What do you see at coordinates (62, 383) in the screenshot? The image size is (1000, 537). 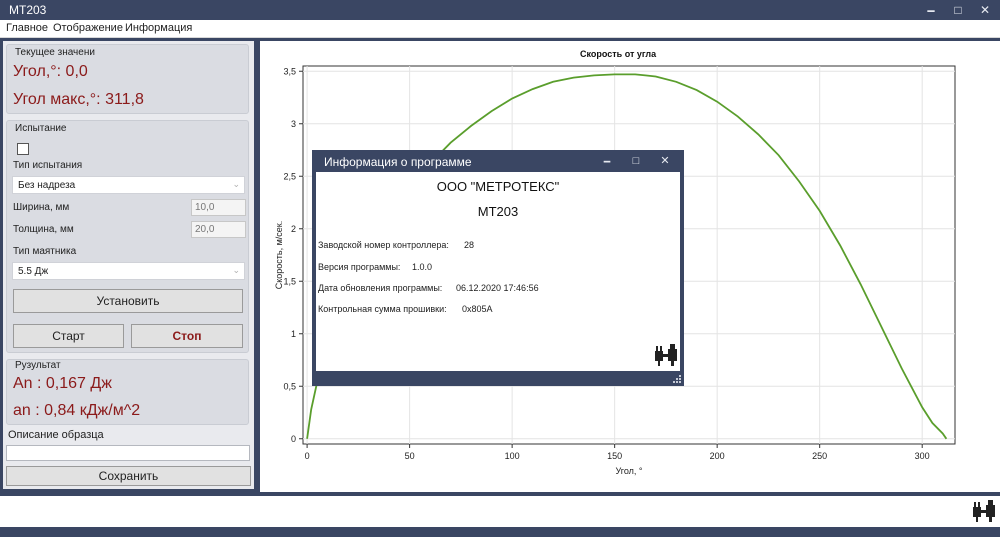 I see `an-value: An : 0,167 Дж` at bounding box center [62, 383].